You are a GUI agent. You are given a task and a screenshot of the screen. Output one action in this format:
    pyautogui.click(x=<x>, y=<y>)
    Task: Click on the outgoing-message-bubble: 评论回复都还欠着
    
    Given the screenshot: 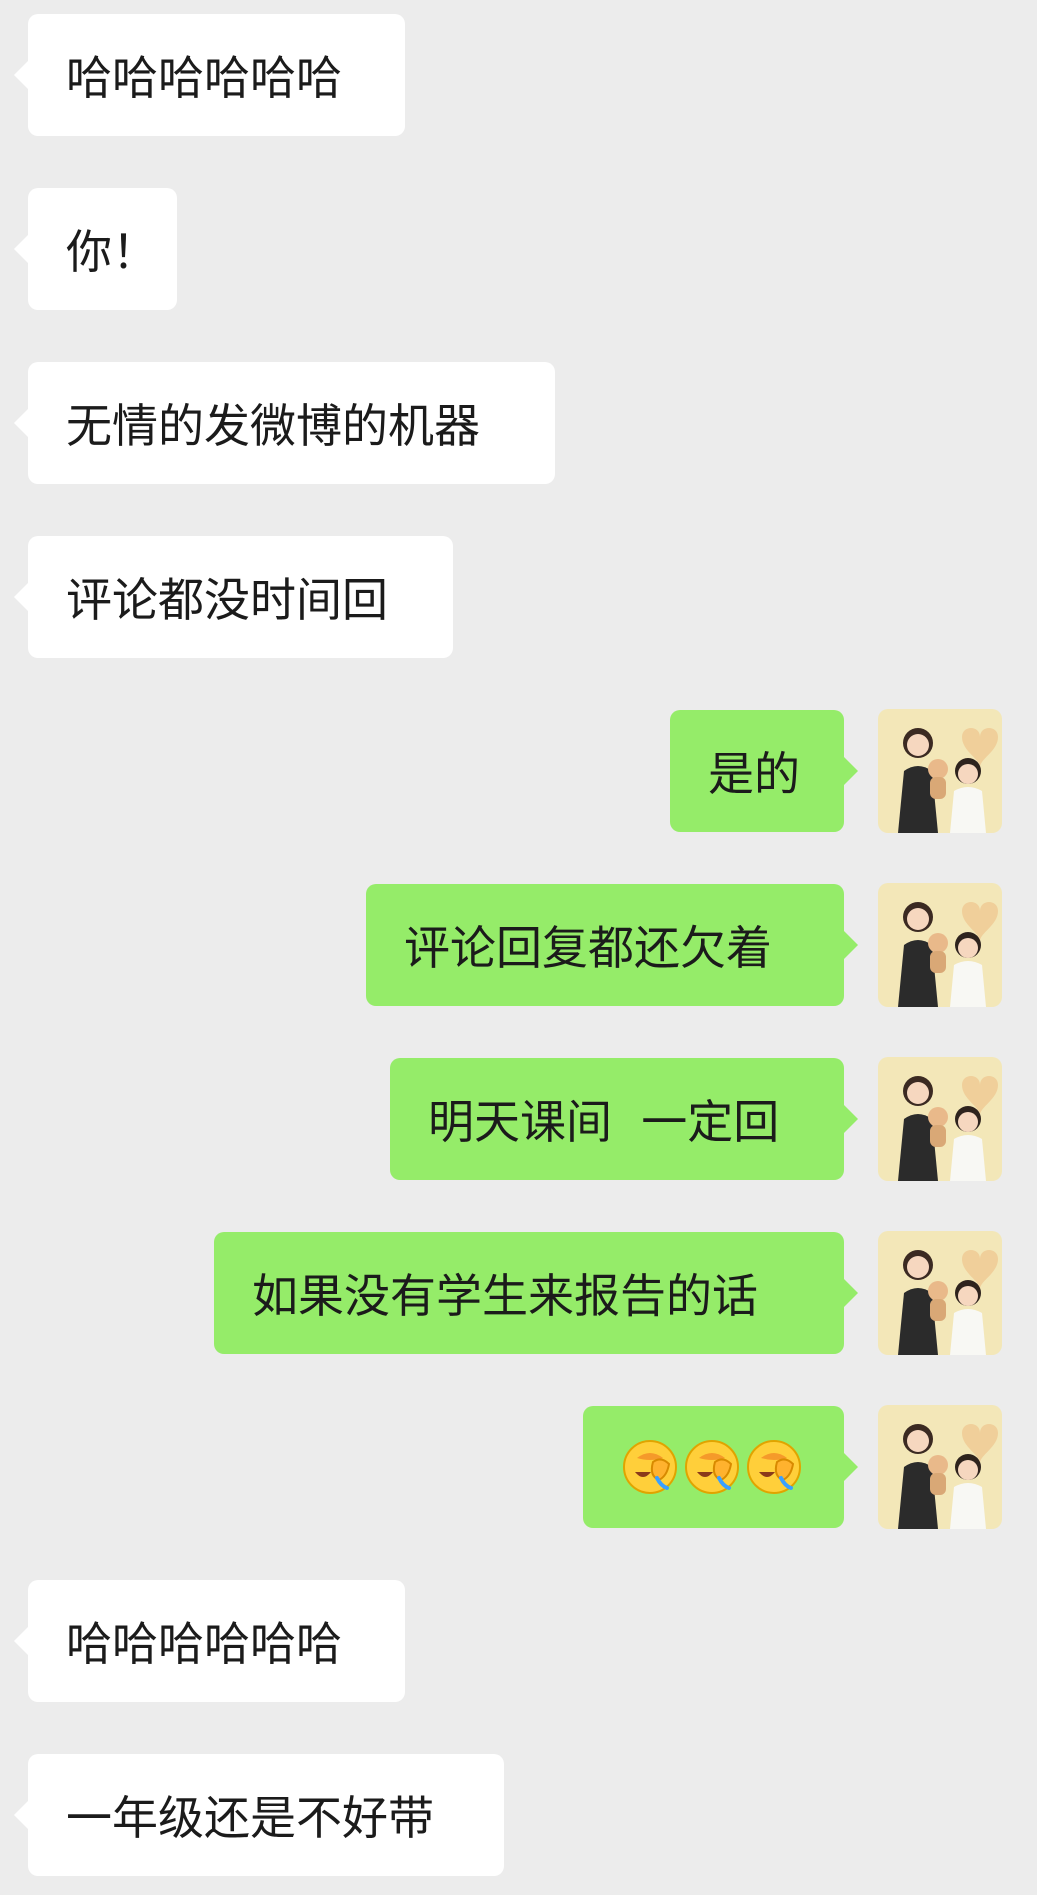 What is the action you would take?
    pyautogui.click(x=612, y=945)
    